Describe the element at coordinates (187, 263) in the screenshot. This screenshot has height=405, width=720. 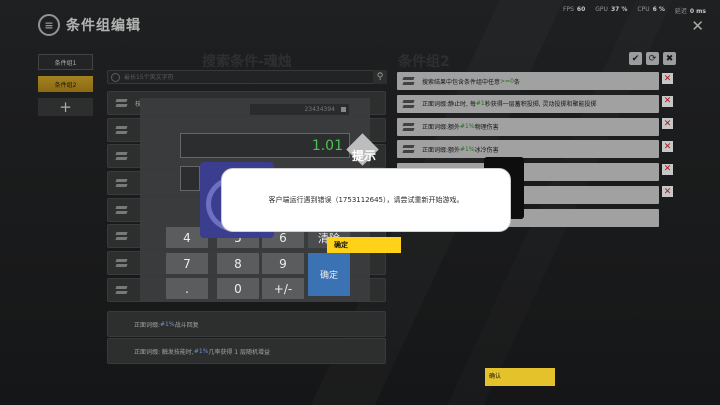
I see `key-7: 7` at that location.